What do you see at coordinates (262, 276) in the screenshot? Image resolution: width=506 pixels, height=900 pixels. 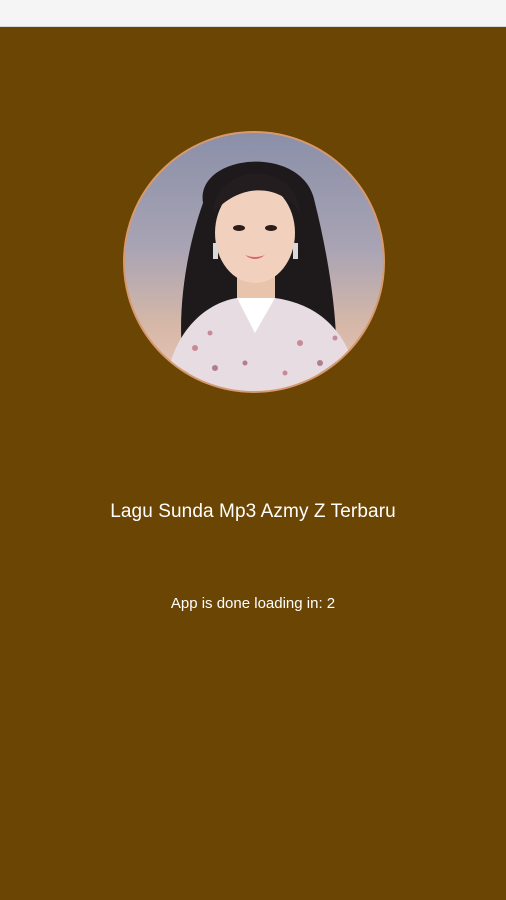 I see `artist-photo-icon` at bounding box center [262, 276].